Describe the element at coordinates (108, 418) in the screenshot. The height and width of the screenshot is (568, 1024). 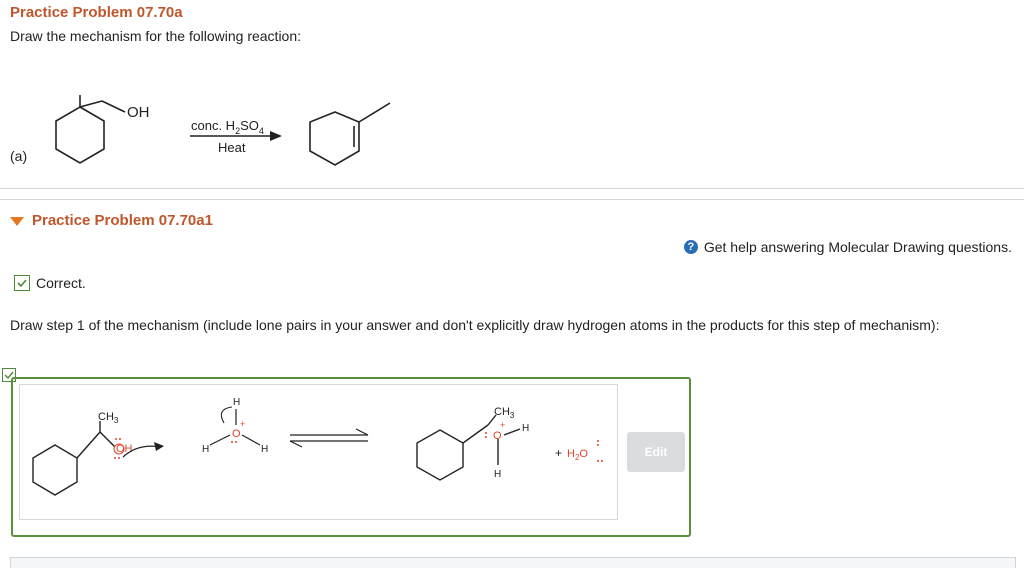
I see `ch3-label-left: CH3` at that location.